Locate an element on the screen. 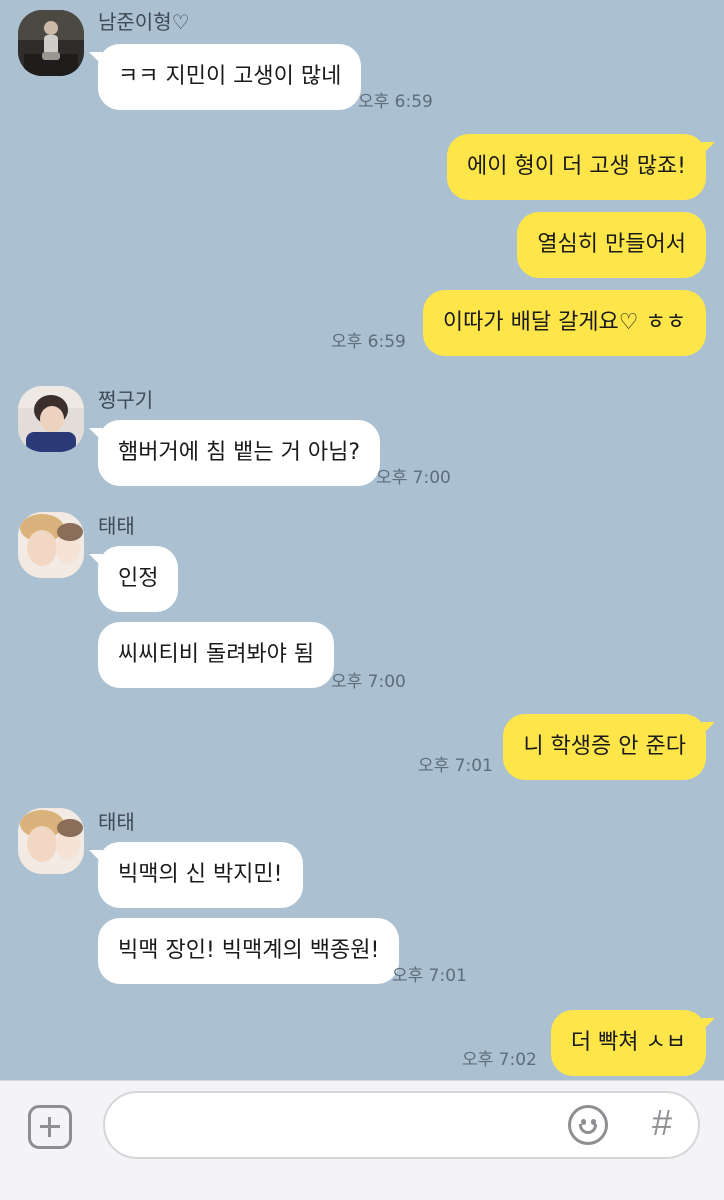  outgoing-message: 이따가 배달 갈게요♡ ㅎㅎ is located at coordinates (564, 323).